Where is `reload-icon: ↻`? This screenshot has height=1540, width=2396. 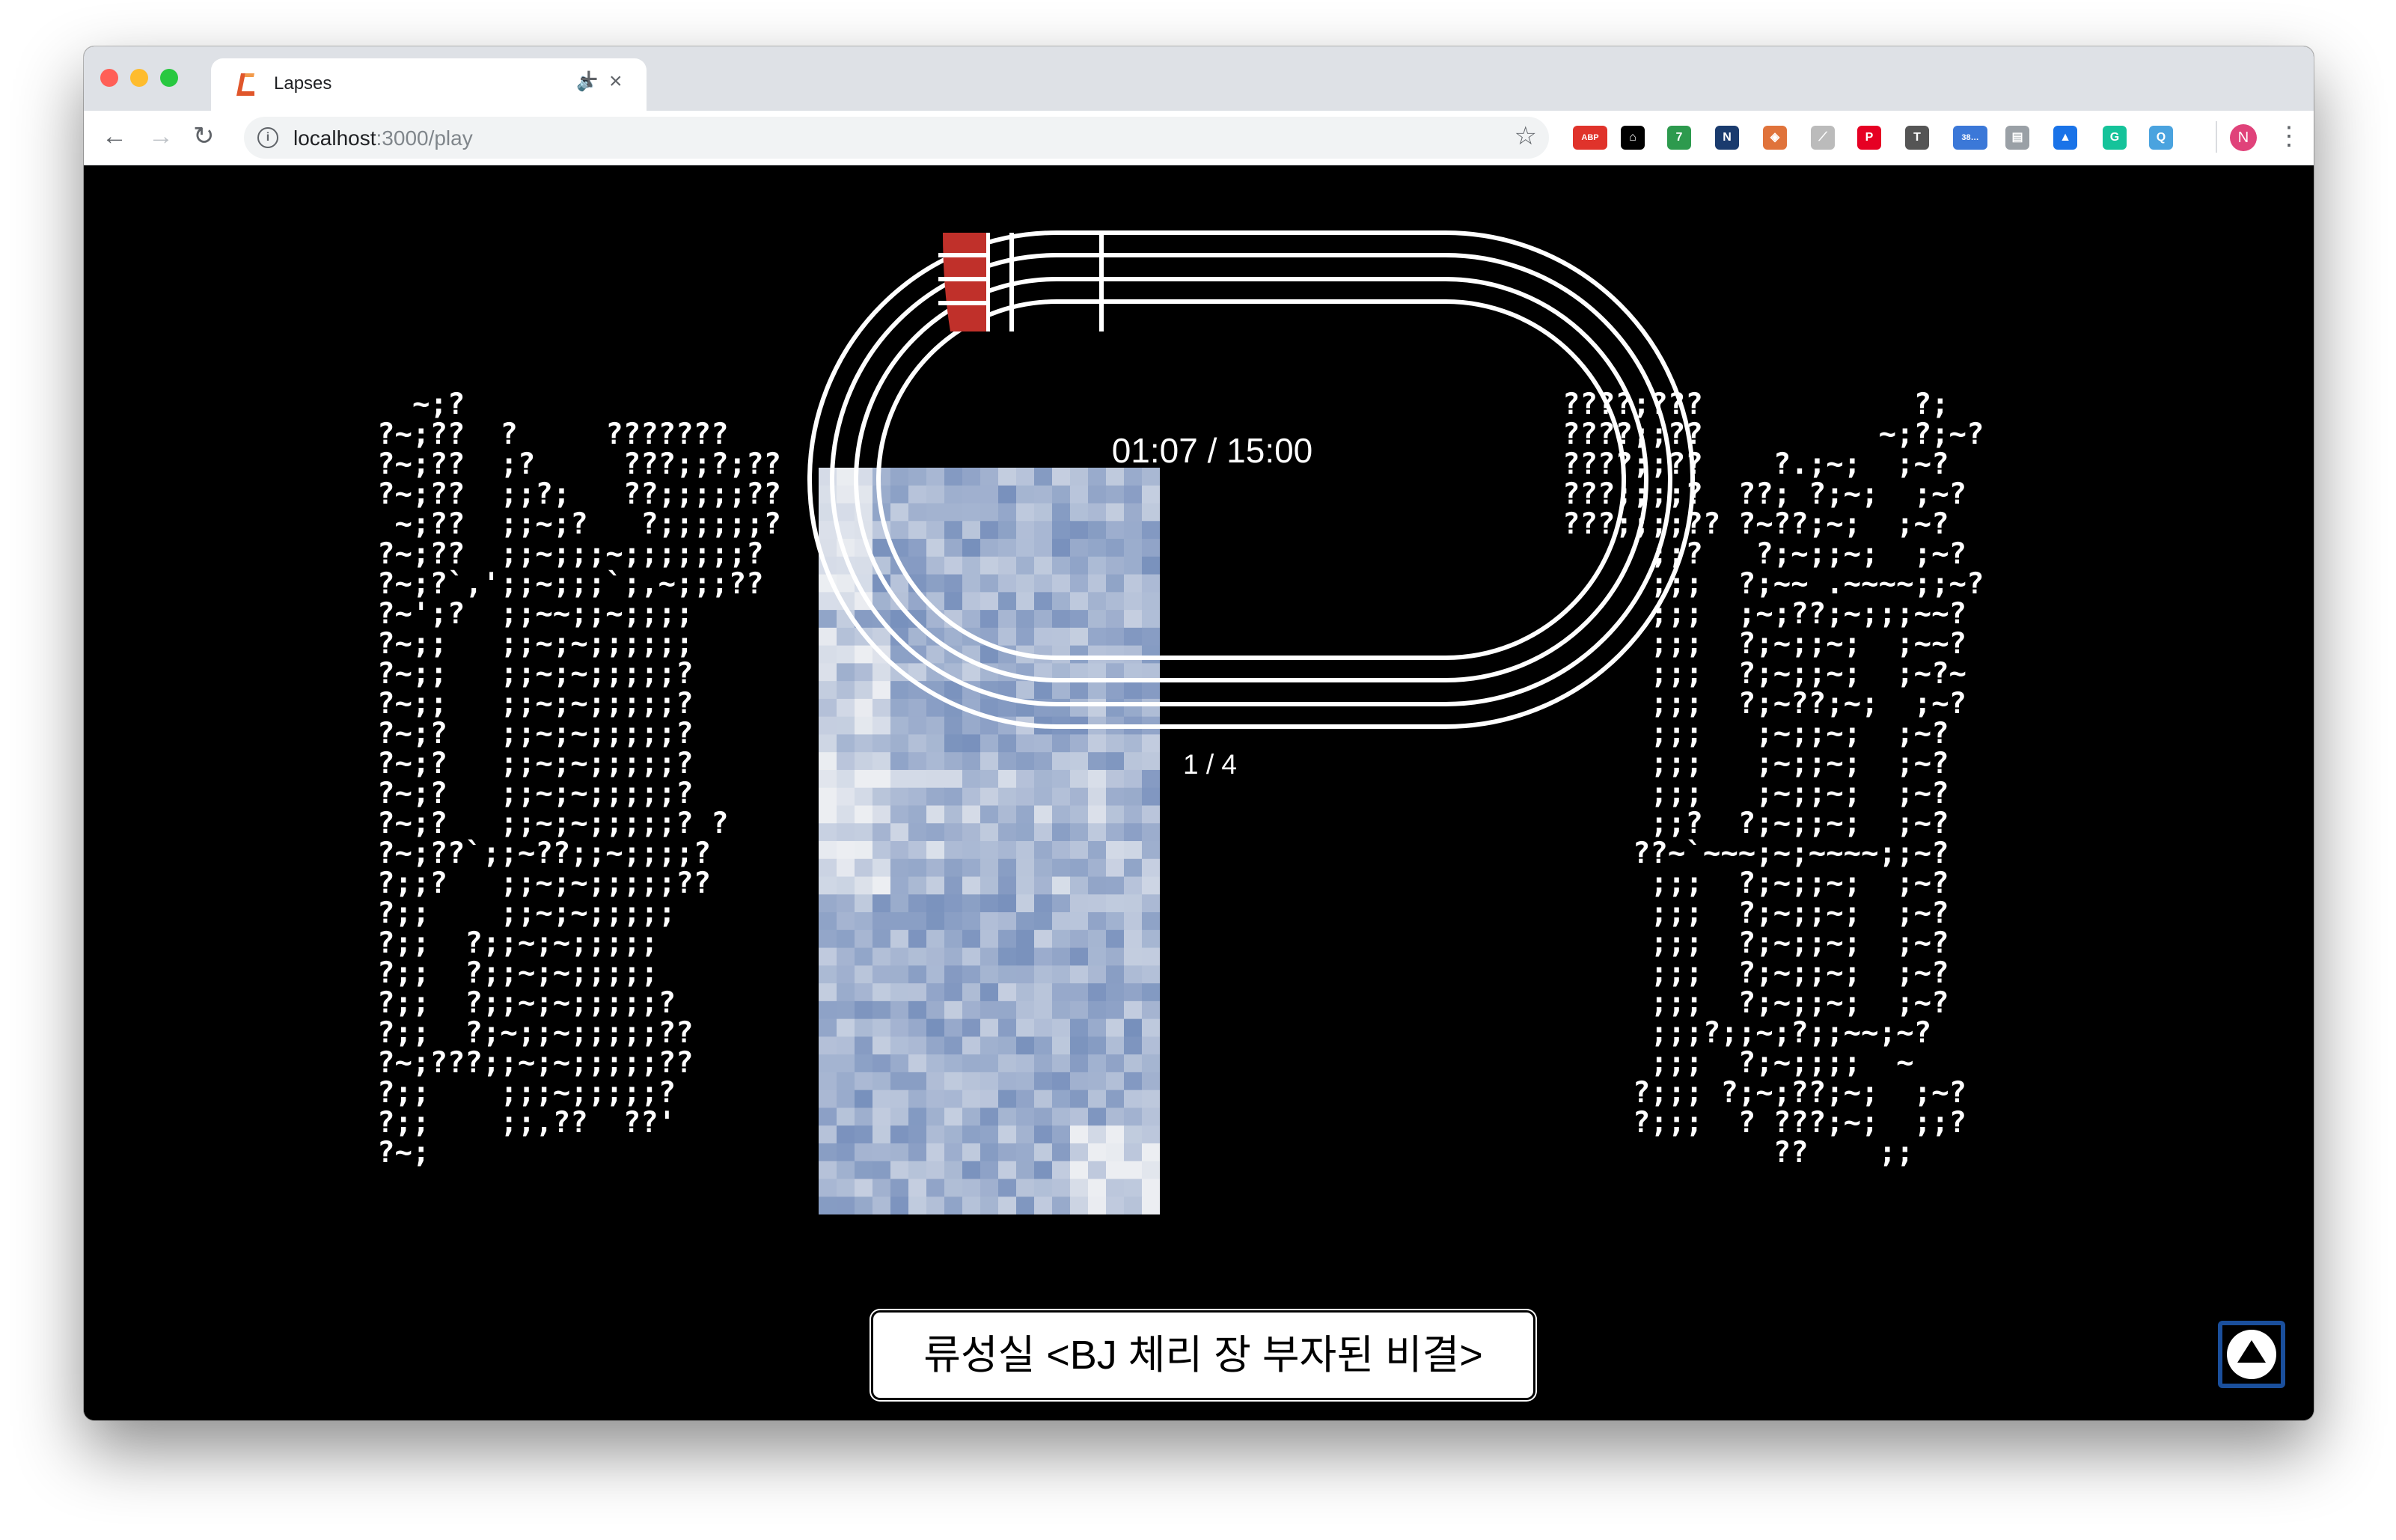
reload-icon: ↻ is located at coordinates (204, 137).